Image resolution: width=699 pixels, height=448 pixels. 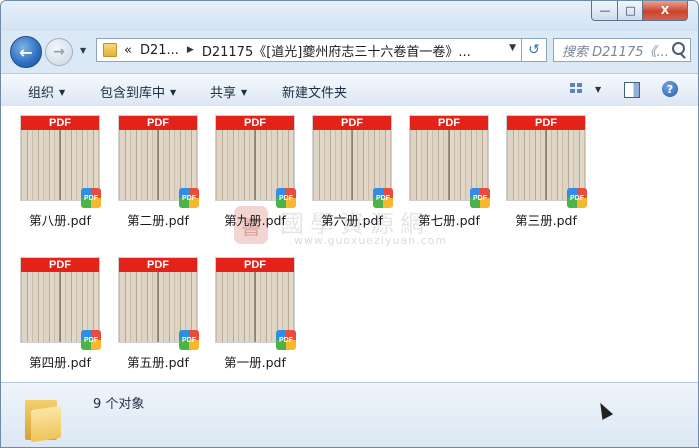 What do you see at coordinates (63, 176) in the screenshot?
I see `file-item: PDF PDF 第八册.pdf` at bounding box center [63, 176].